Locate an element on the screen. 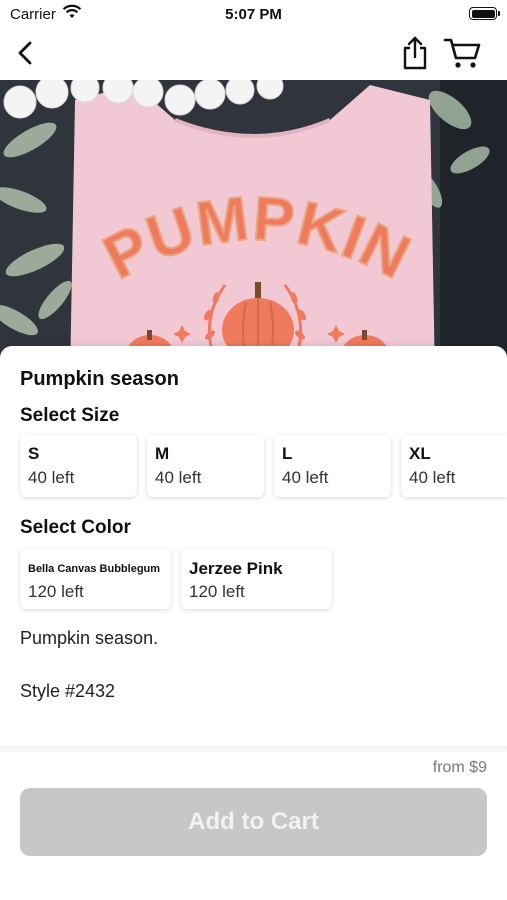 The height and width of the screenshot is (900, 507). size-options: S 40 left M 40 left L 40 left XL 40 left is located at coordinates (263, 466).